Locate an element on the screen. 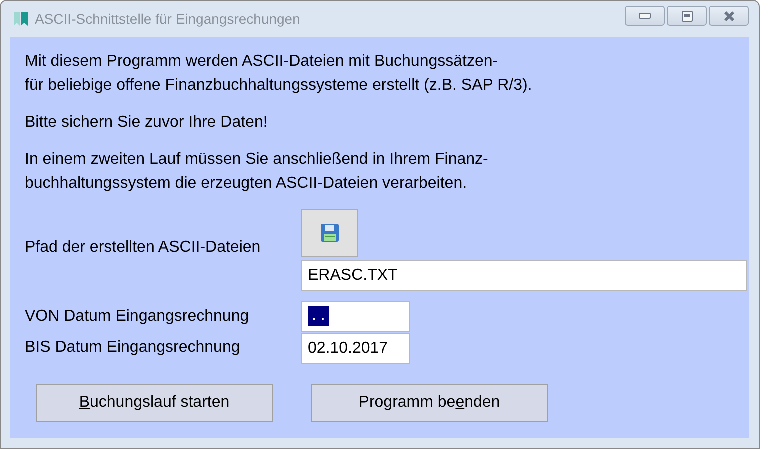  date-label: VON Datum Eingangsrechnung is located at coordinates (137, 316).